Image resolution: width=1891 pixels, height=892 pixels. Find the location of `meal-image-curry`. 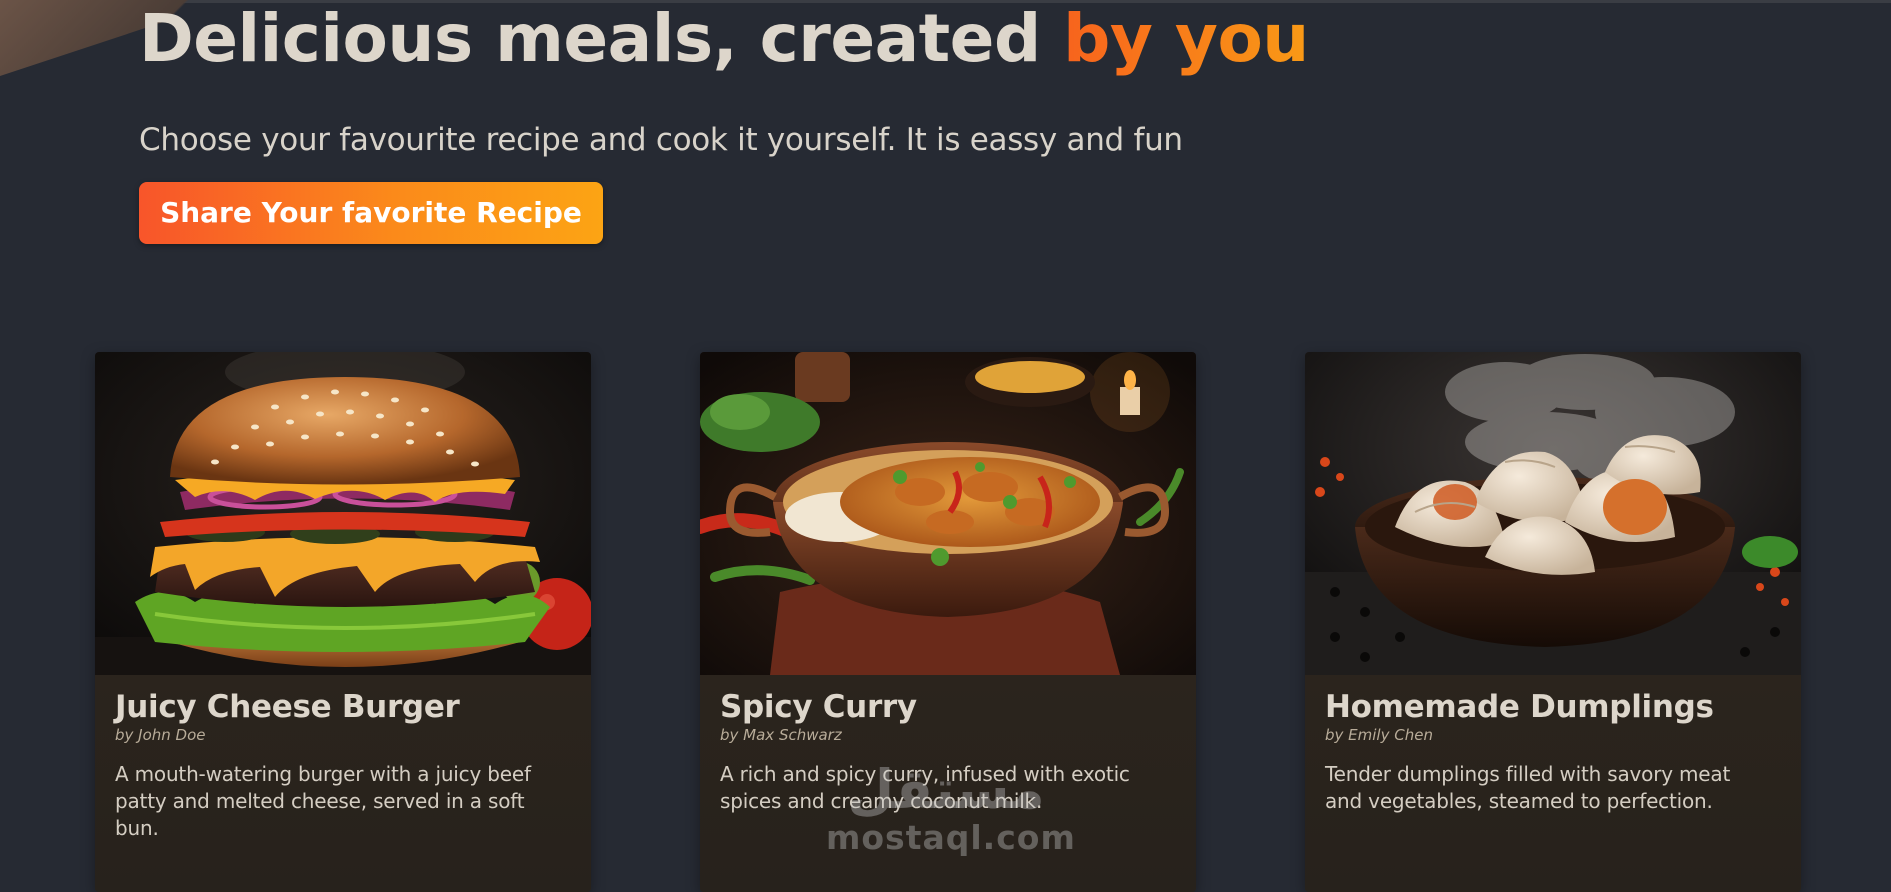

meal-image-curry is located at coordinates (948, 513).